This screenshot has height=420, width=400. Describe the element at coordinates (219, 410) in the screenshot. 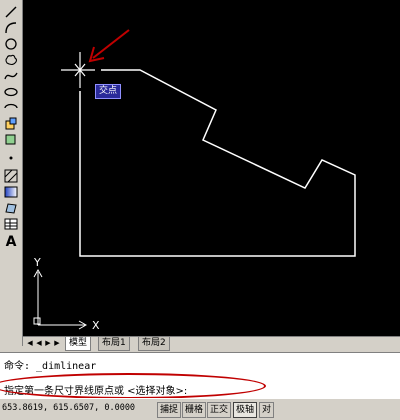

I see `ortho-toggle: 正交` at that location.